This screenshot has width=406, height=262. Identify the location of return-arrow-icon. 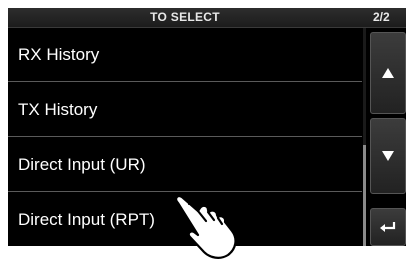
(388, 227).